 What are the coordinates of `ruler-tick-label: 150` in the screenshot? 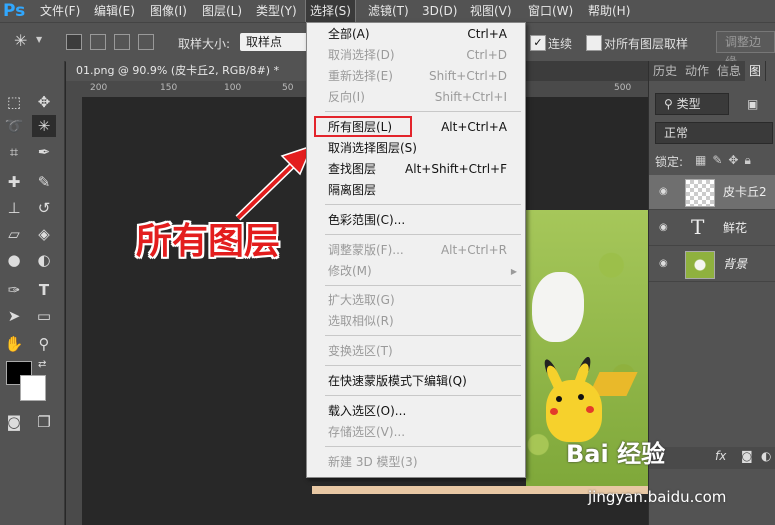 It's located at (169, 88).